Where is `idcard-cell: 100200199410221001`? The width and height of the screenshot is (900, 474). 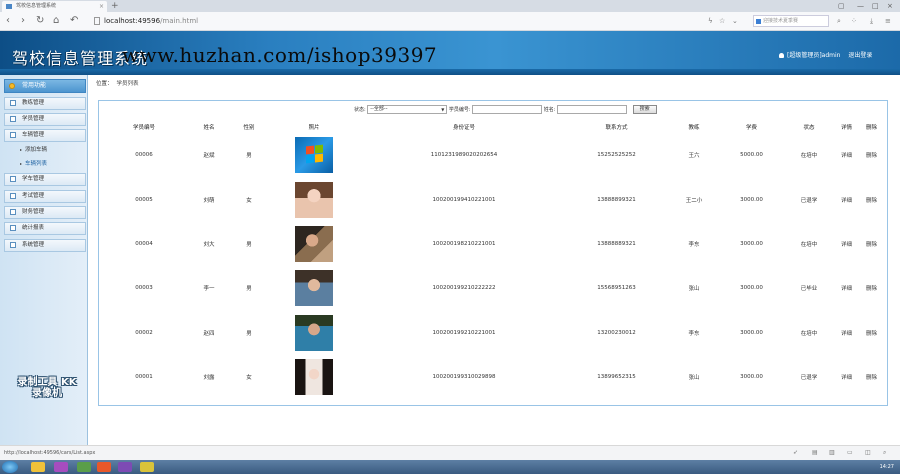 idcard-cell: 100200199410221001 is located at coordinates (464, 199).